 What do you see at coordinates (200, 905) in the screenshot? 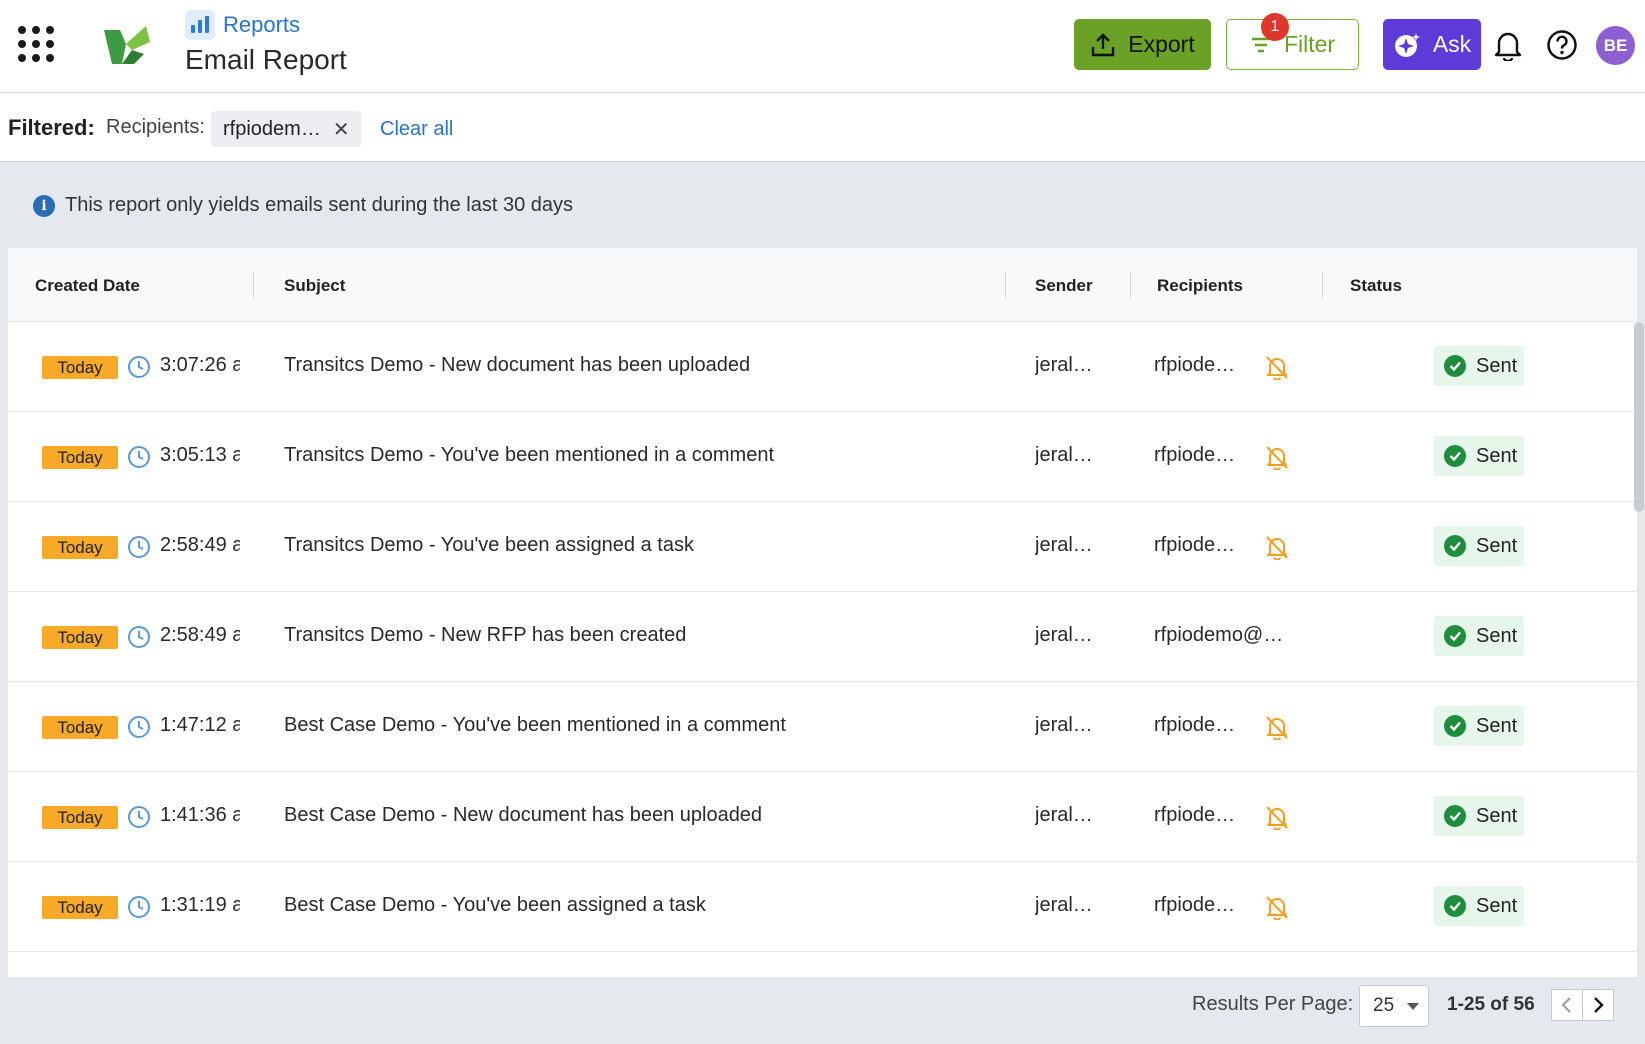
I see `created-time: 1:31:19 a` at bounding box center [200, 905].